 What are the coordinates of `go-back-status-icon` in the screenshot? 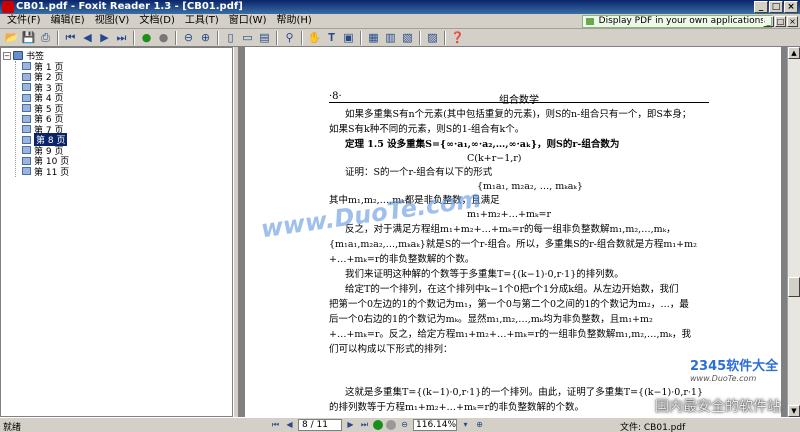 It's located at (378, 425).